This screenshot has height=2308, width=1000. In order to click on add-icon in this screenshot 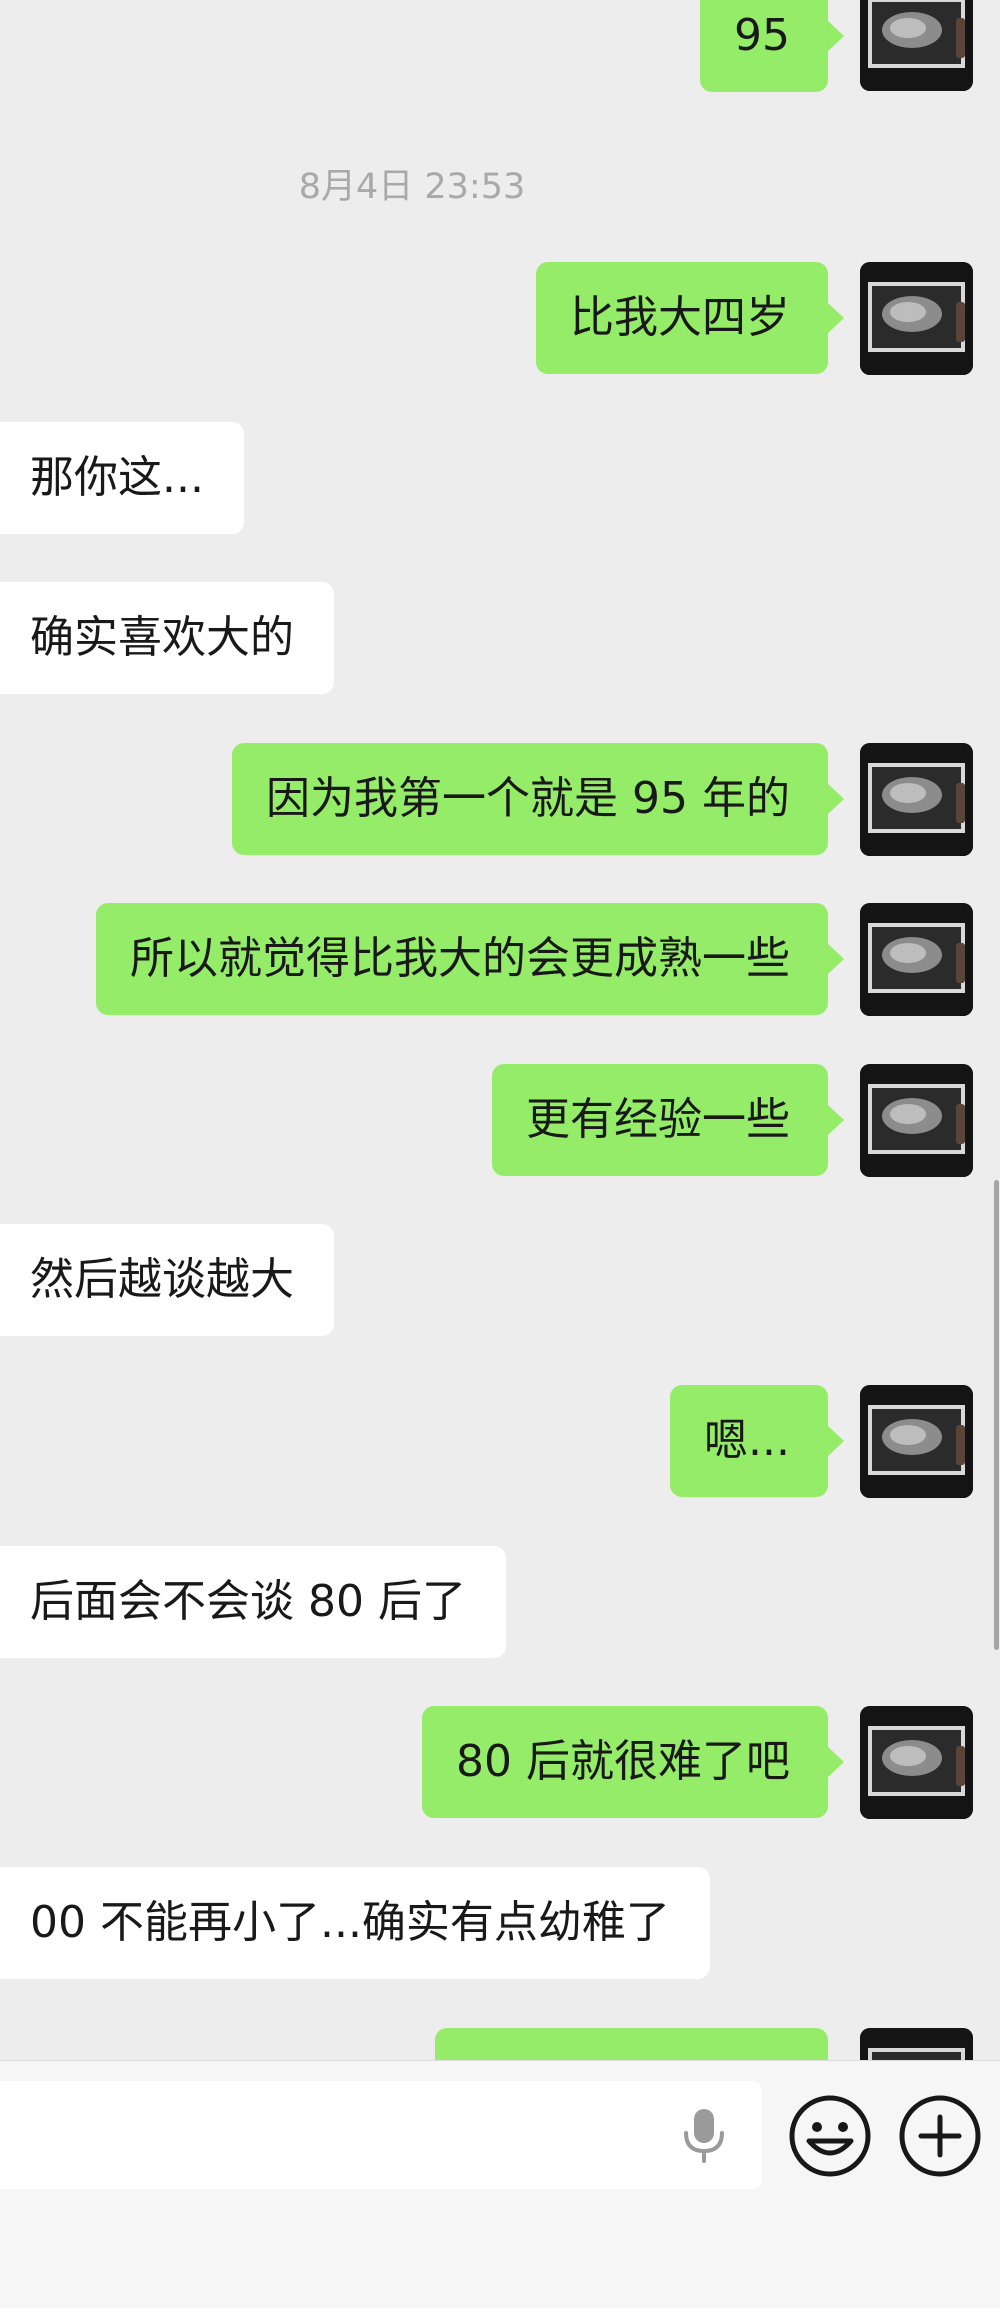, I will do `click(940, 2136)`.